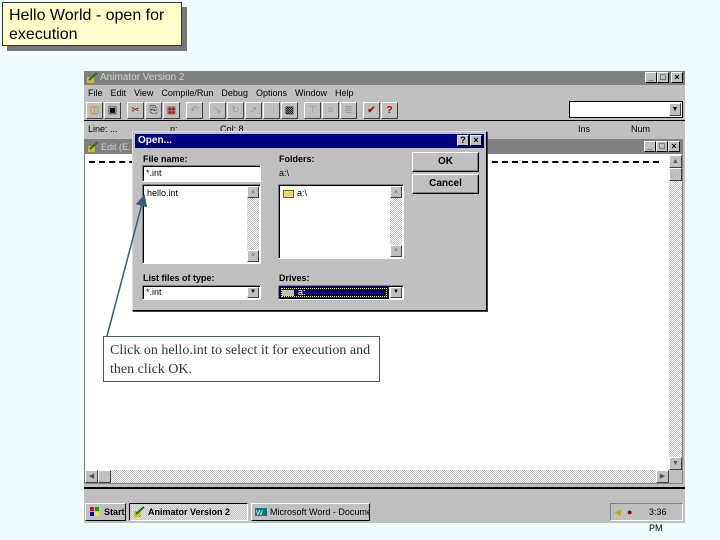  What do you see at coordinates (92, 24) in the screenshot?
I see `slide-title: Hello World - open for execution` at bounding box center [92, 24].